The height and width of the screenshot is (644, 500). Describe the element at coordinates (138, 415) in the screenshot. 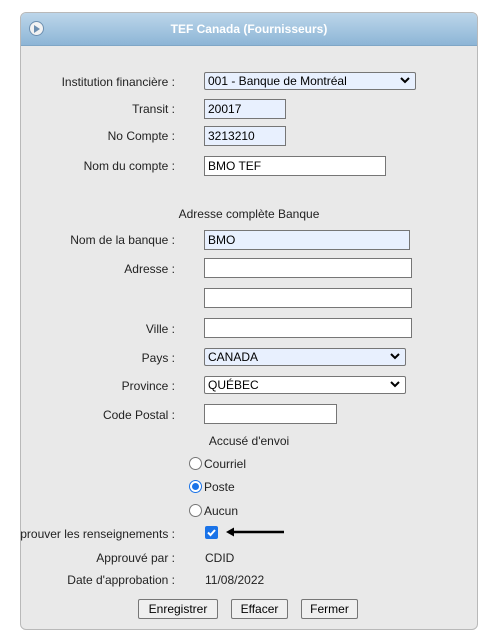

I see `code-postal-label: Code Postal :` at that location.